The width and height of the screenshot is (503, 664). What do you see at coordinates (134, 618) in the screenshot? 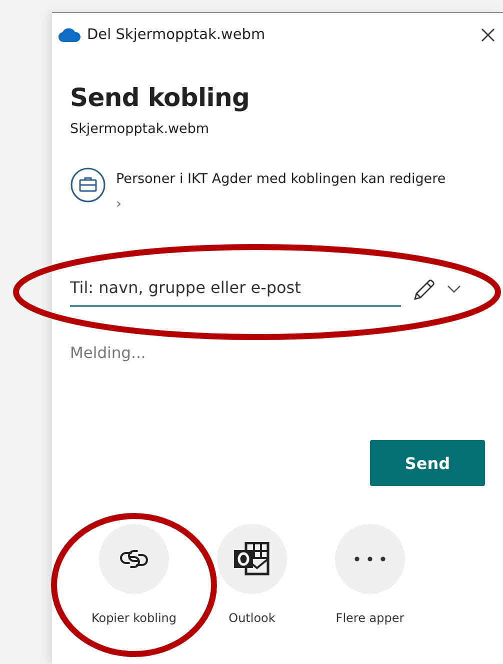
I see `app-label: Kopier kobling` at bounding box center [134, 618].